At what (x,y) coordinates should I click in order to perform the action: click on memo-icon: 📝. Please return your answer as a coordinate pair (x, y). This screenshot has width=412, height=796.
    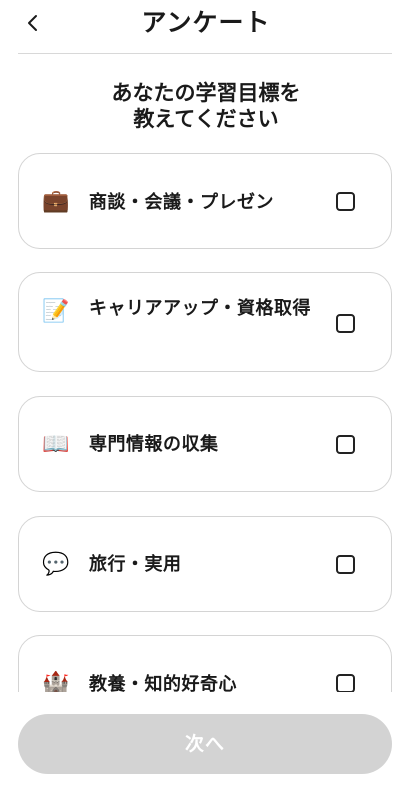
    Looking at the image, I should click on (56, 311).